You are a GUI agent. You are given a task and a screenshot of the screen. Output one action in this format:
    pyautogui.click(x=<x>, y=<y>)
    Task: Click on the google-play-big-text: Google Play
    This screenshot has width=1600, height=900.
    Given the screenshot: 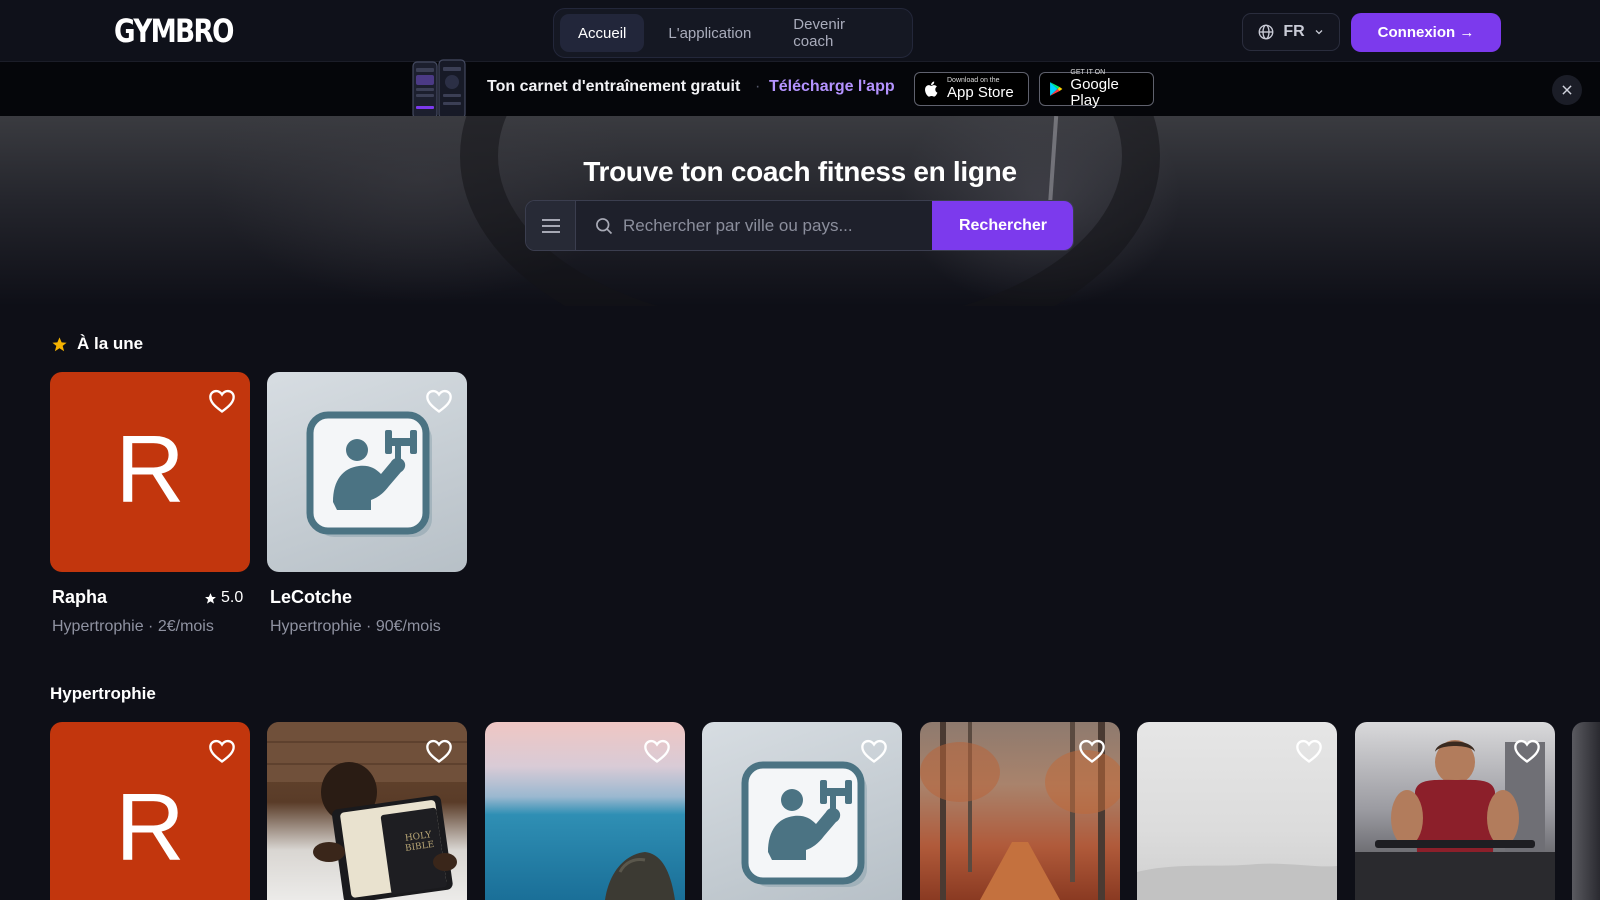 What is the action you would take?
    pyautogui.click(x=1094, y=92)
    